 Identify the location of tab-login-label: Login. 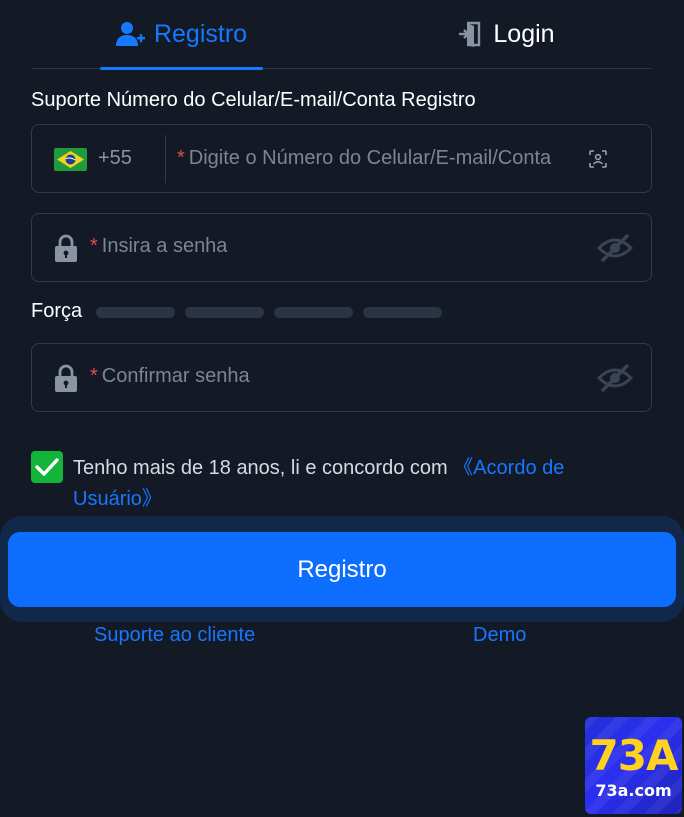
(524, 33).